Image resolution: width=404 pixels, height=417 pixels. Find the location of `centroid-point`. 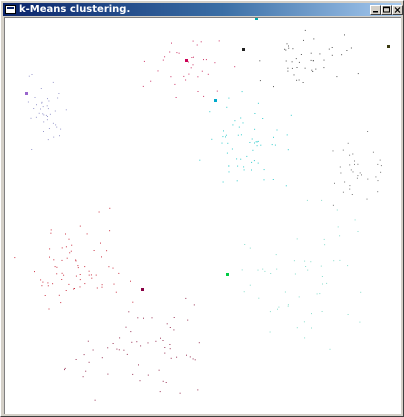

centroid-point is located at coordinates (186, 60).